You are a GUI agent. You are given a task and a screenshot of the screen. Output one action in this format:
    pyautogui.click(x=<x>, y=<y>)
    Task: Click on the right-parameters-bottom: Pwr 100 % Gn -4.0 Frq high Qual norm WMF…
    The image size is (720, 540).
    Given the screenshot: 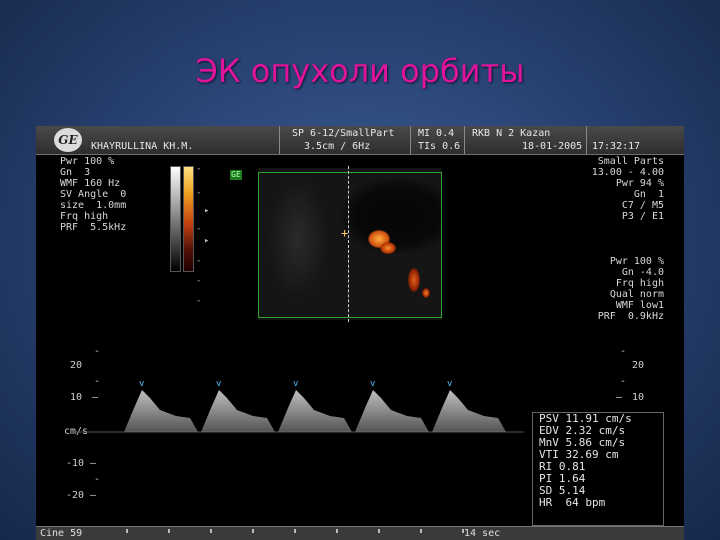 What is the action you would take?
    pyautogui.click(x=631, y=289)
    